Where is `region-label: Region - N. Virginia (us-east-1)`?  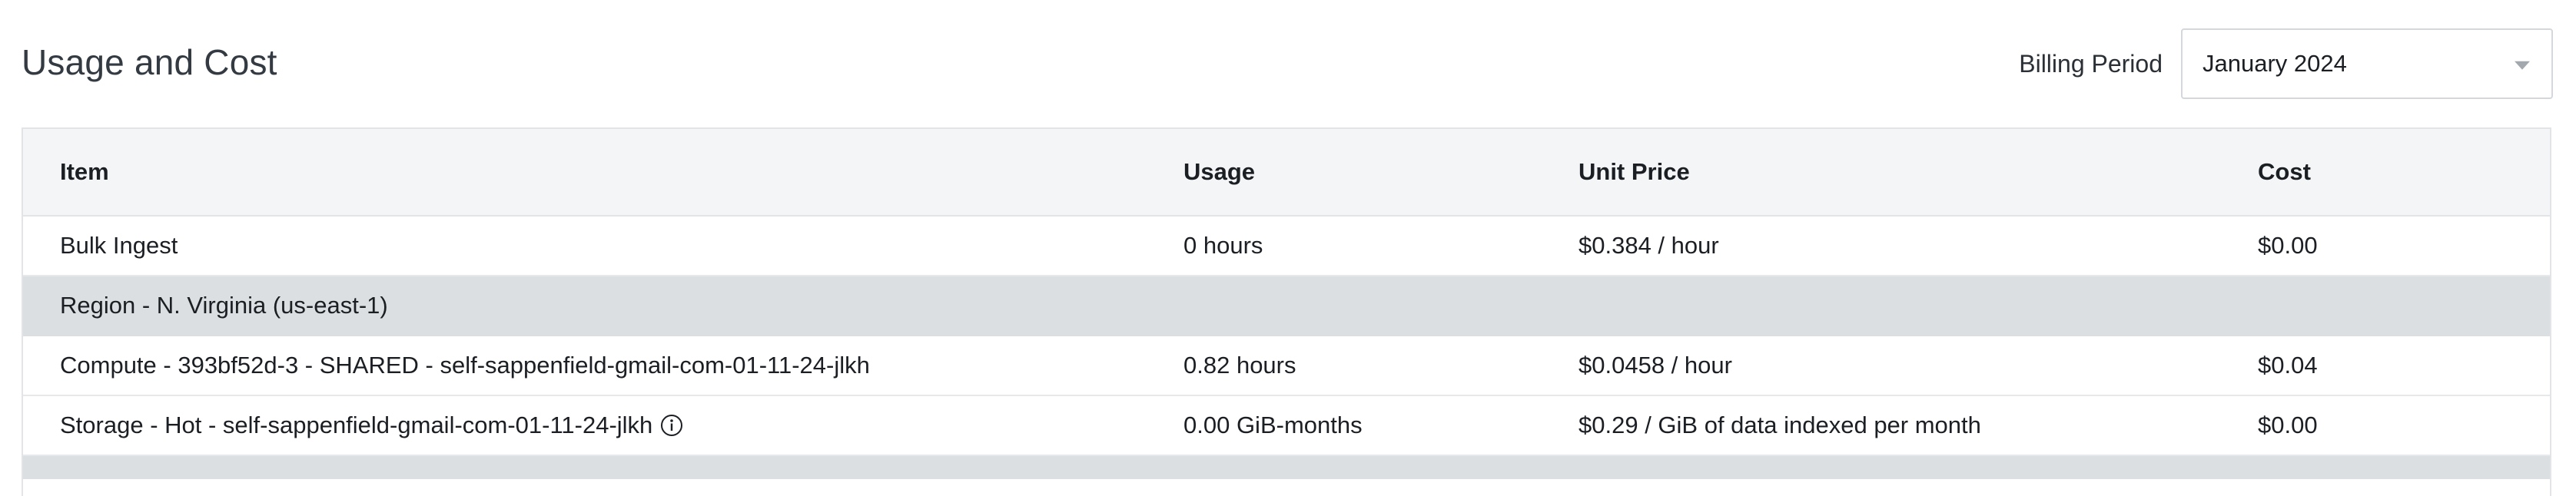
region-label: Region - N. Virginia (us-east-1) is located at coordinates (1286, 306).